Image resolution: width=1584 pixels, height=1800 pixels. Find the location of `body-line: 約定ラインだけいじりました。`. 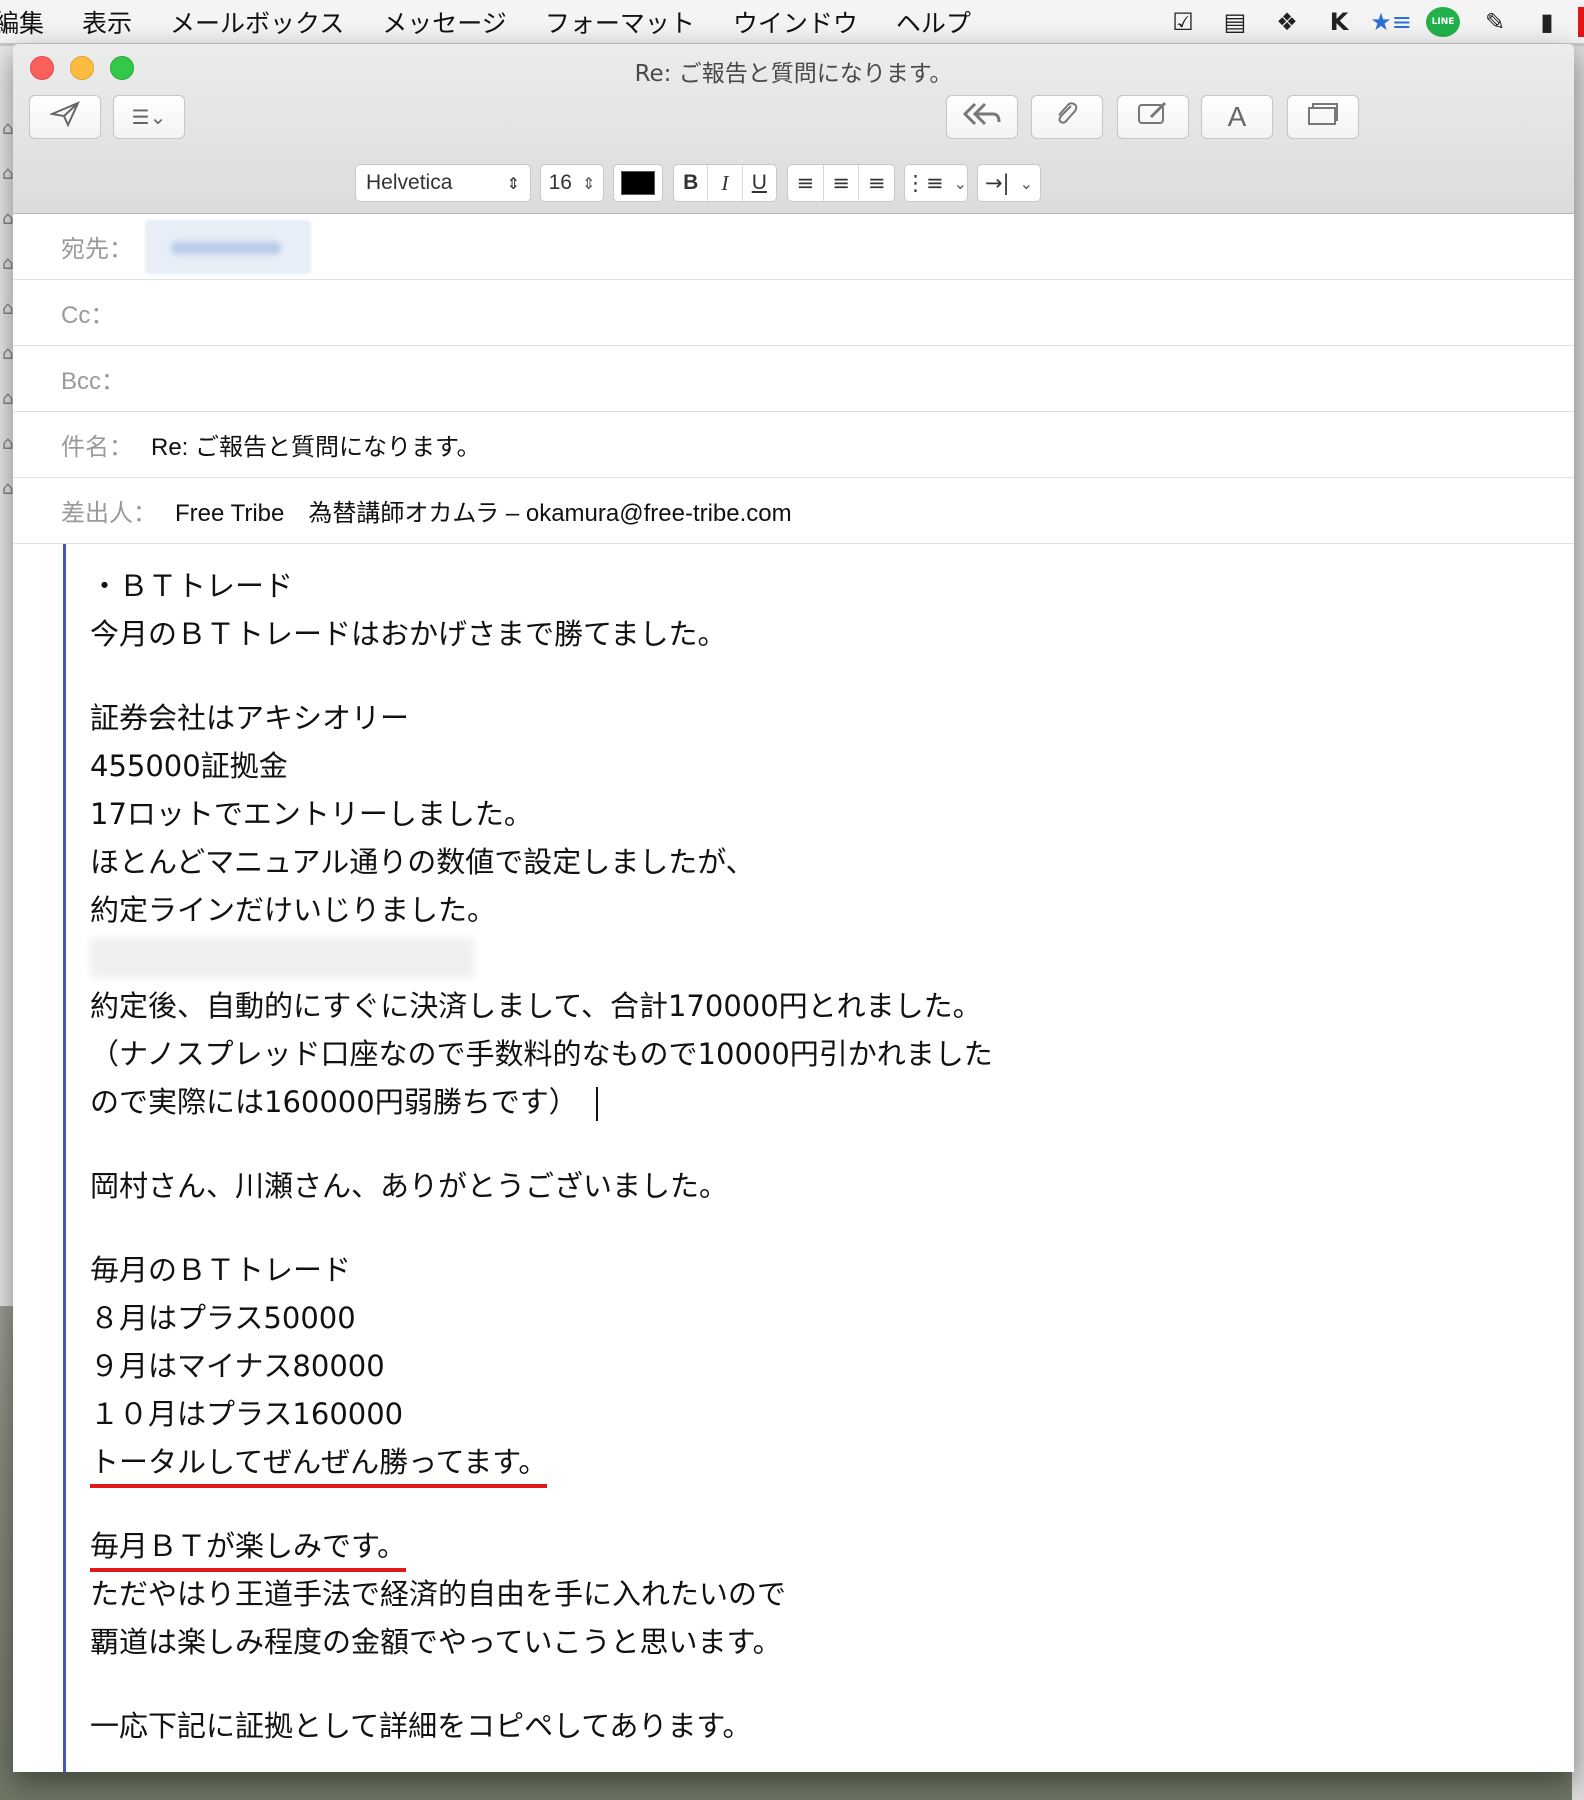

body-line: 約定ラインだけいじりました。 is located at coordinates (293, 910).